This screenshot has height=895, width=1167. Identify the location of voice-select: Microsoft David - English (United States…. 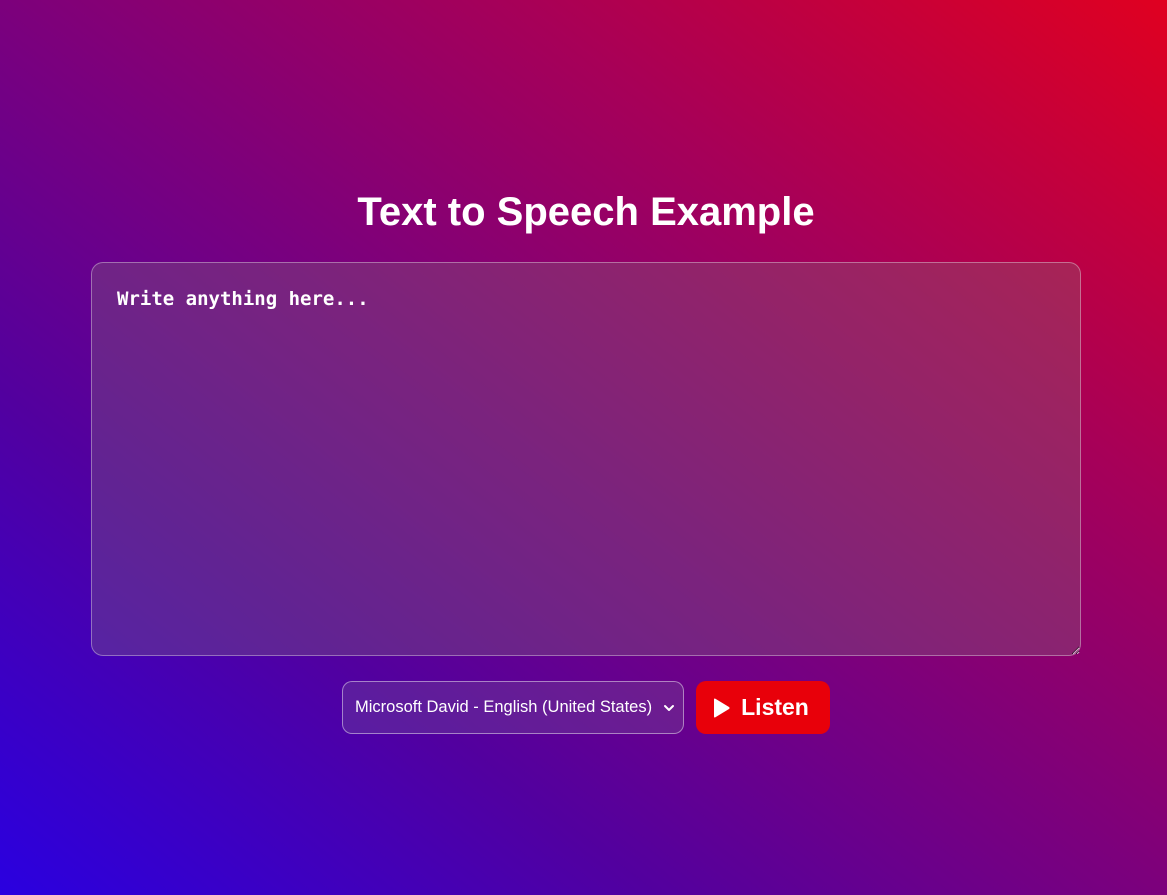
(513, 707).